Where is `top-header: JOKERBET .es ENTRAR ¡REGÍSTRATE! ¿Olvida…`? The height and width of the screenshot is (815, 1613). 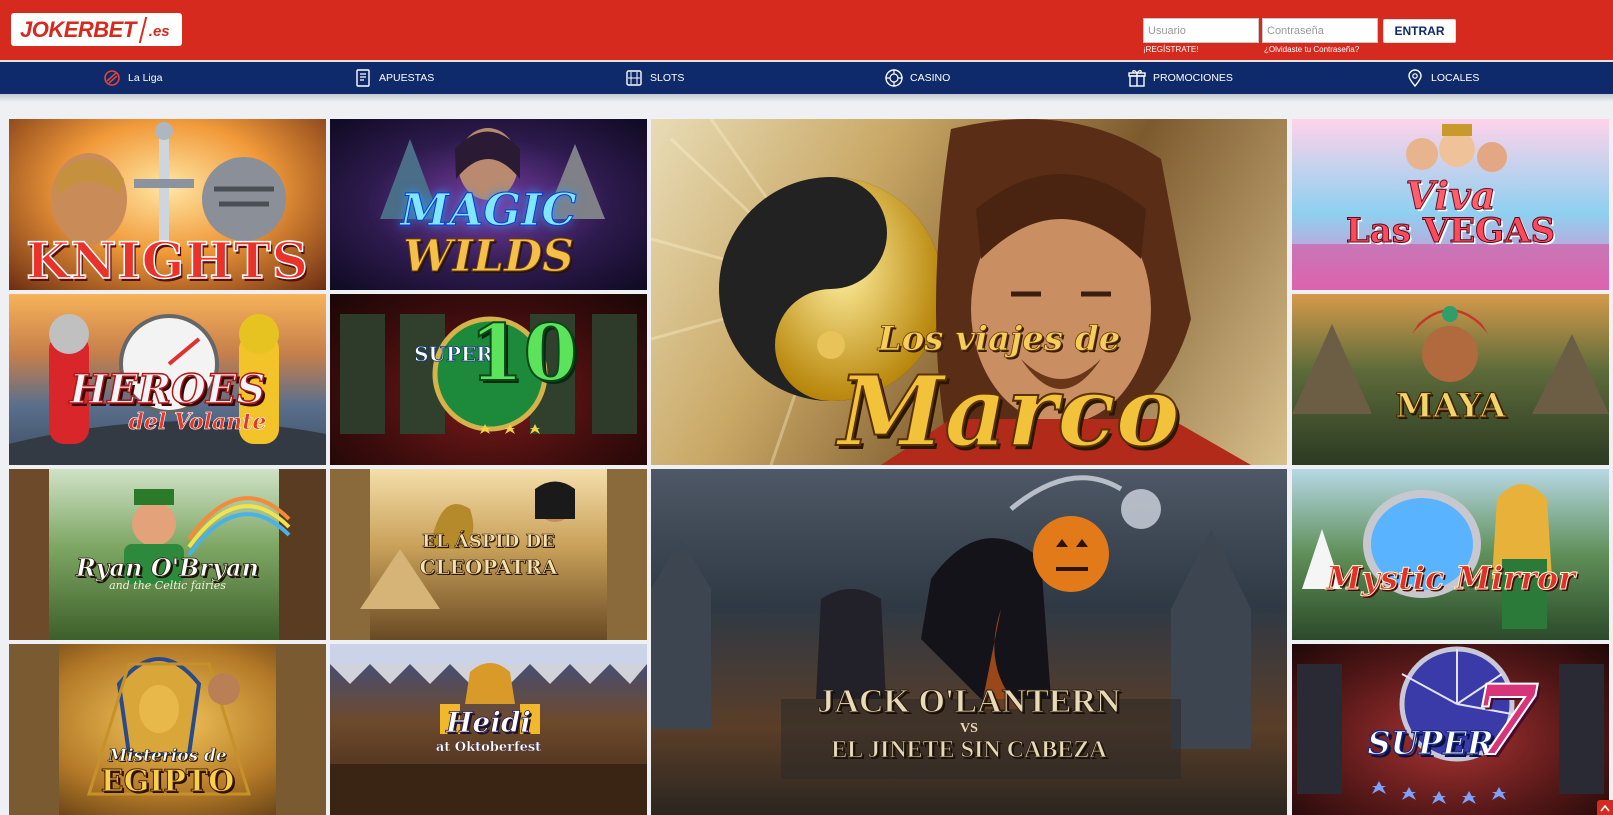 top-header: JOKERBET .es ENTRAR ¡REGÍSTRATE! ¿Olvida… is located at coordinates (806, 30).